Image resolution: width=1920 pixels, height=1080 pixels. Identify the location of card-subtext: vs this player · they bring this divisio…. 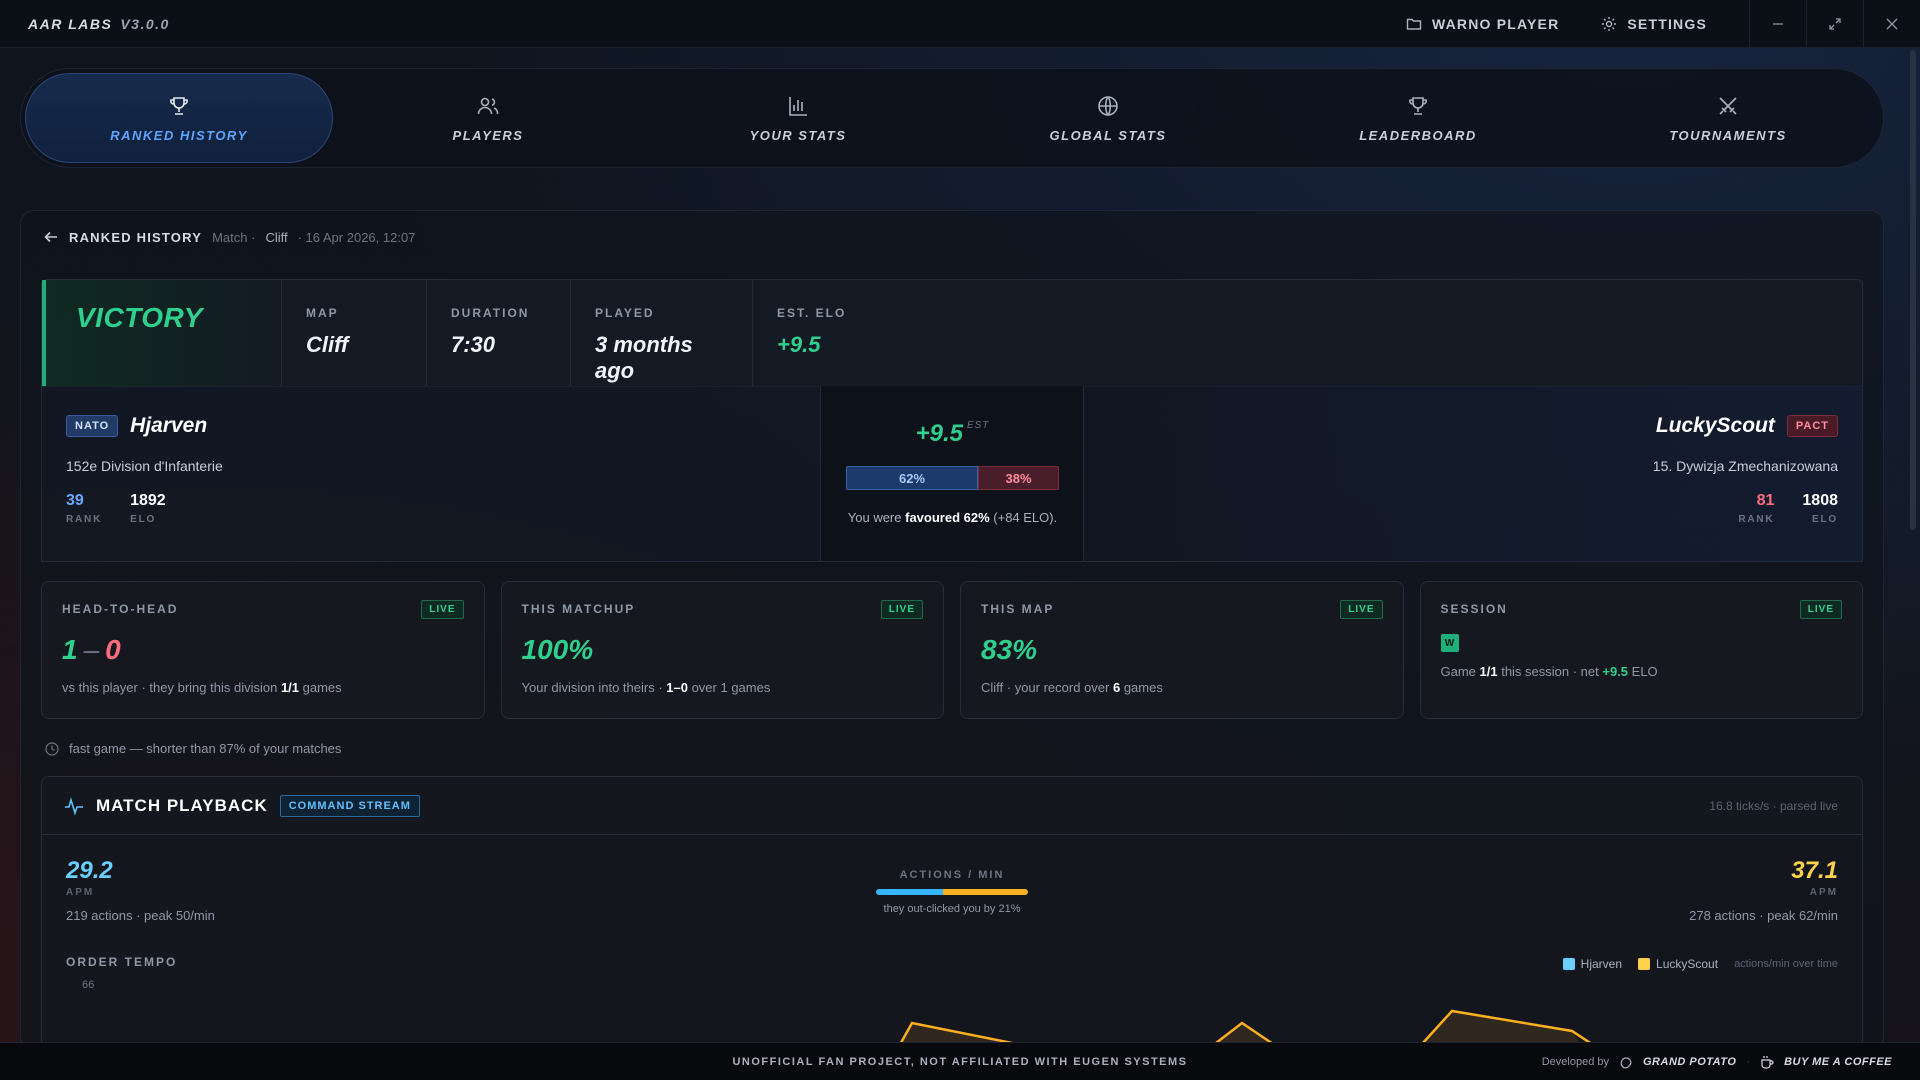
(263, 687).